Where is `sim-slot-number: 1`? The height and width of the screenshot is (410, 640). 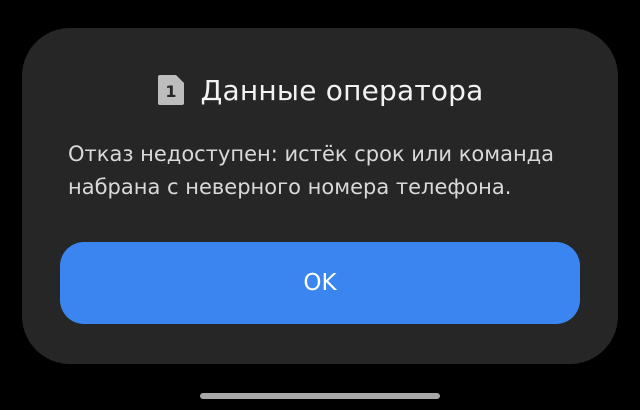 sim-slot-number: 1 is located at coordinates (171, 91).